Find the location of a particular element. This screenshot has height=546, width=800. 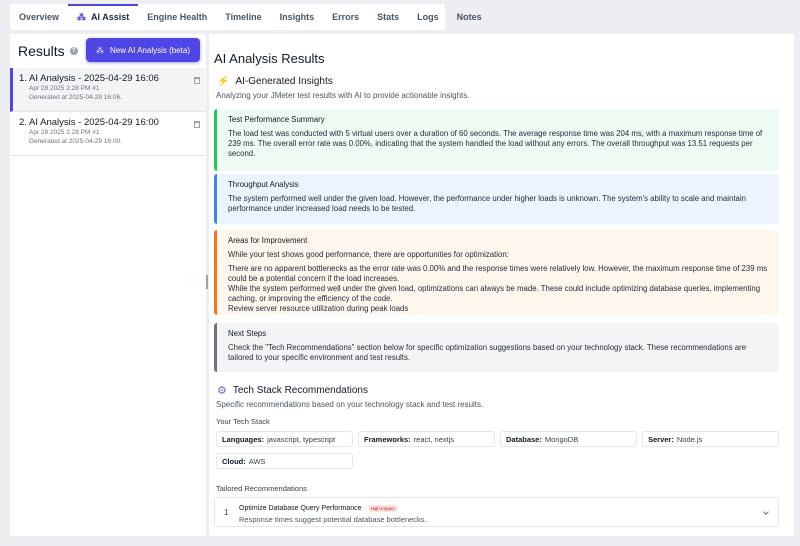

help-icon: ? is located at coordinates (73, 51).